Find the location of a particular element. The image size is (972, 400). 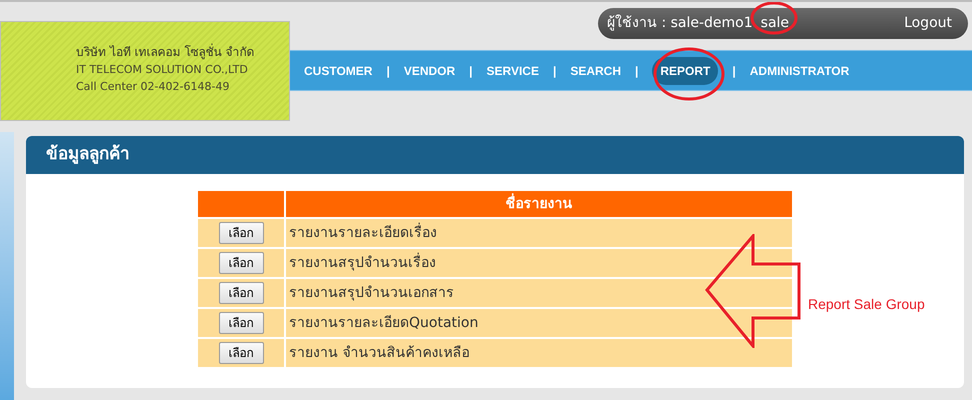

report-name: รายงานรายละเอียดเรื่อง is located at coordinates (539, 233).